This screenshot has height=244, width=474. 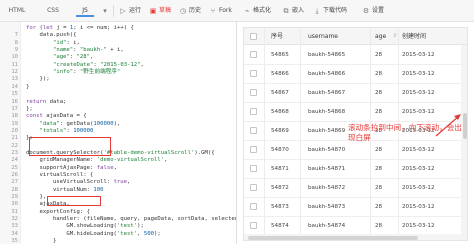 I want to click on save-draft-button: ▣ 草稿, so click(x=160, y=11).